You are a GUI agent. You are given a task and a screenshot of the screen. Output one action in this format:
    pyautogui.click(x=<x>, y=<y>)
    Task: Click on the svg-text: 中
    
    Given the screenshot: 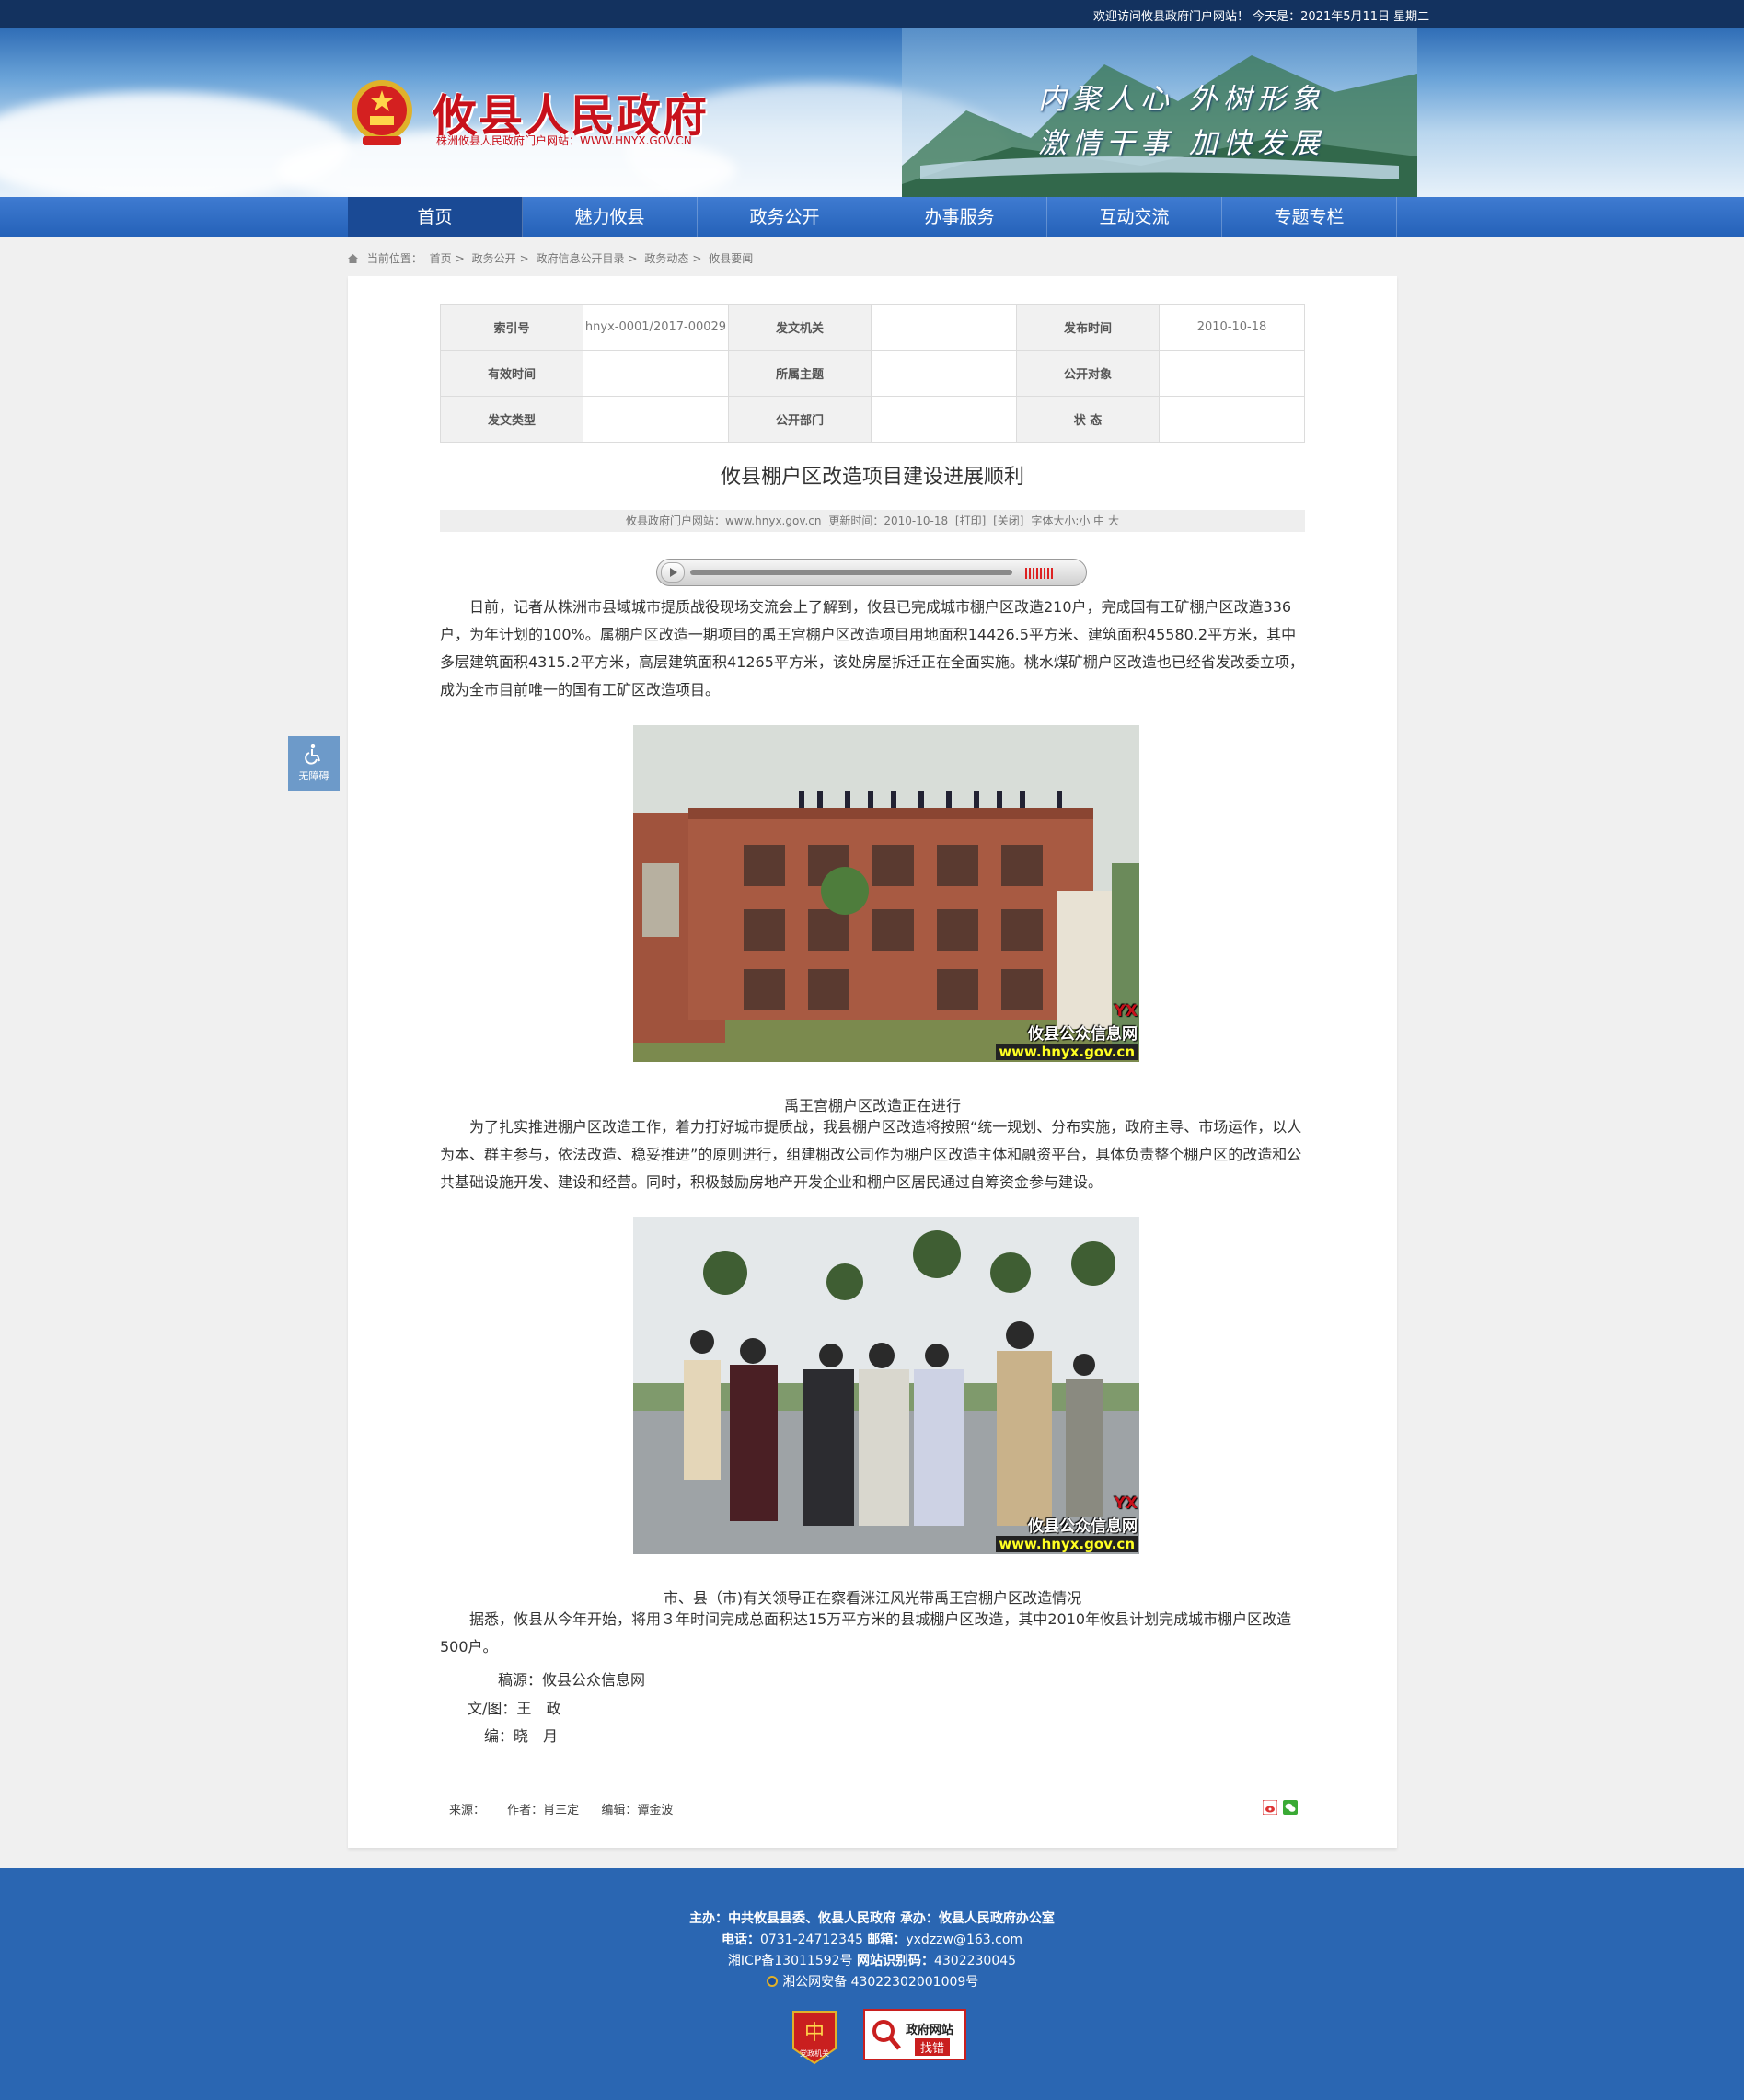 What is the action you would take?
    pyautogui.click(x=814, y=2033)
    